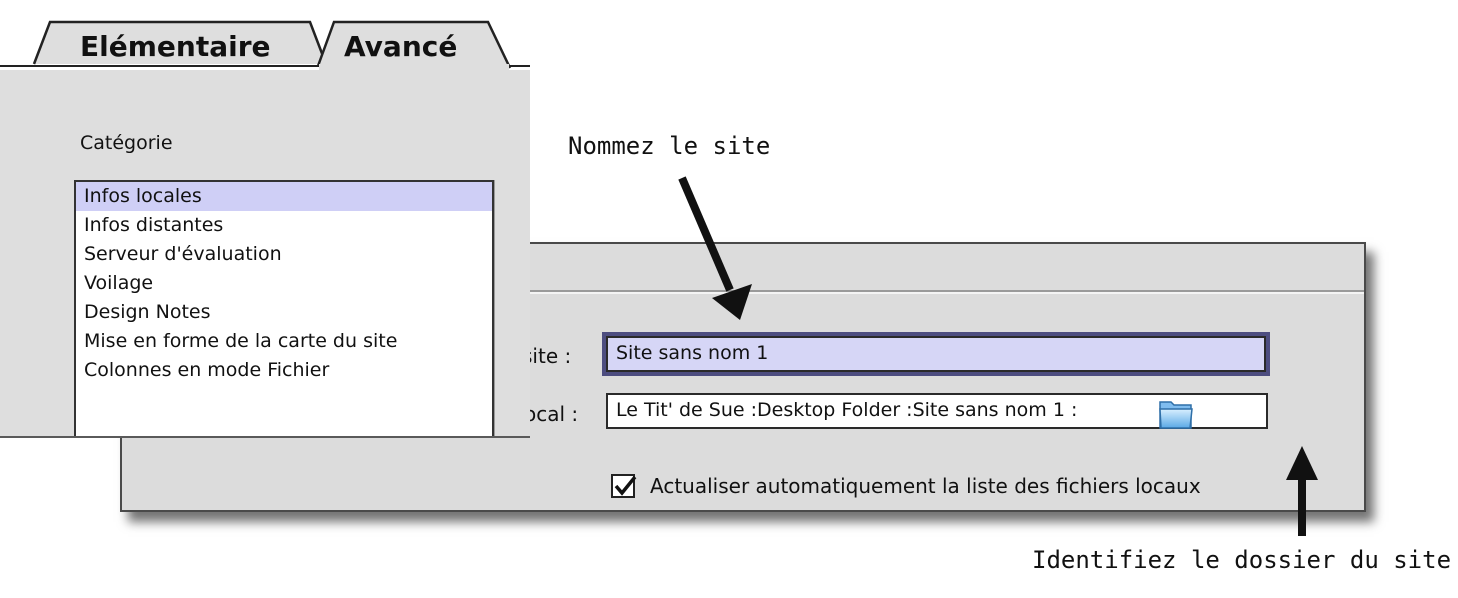  Describe the element at coordinates (1302, 491) in the screenshot. I see `arrow-to-folder` at that location.